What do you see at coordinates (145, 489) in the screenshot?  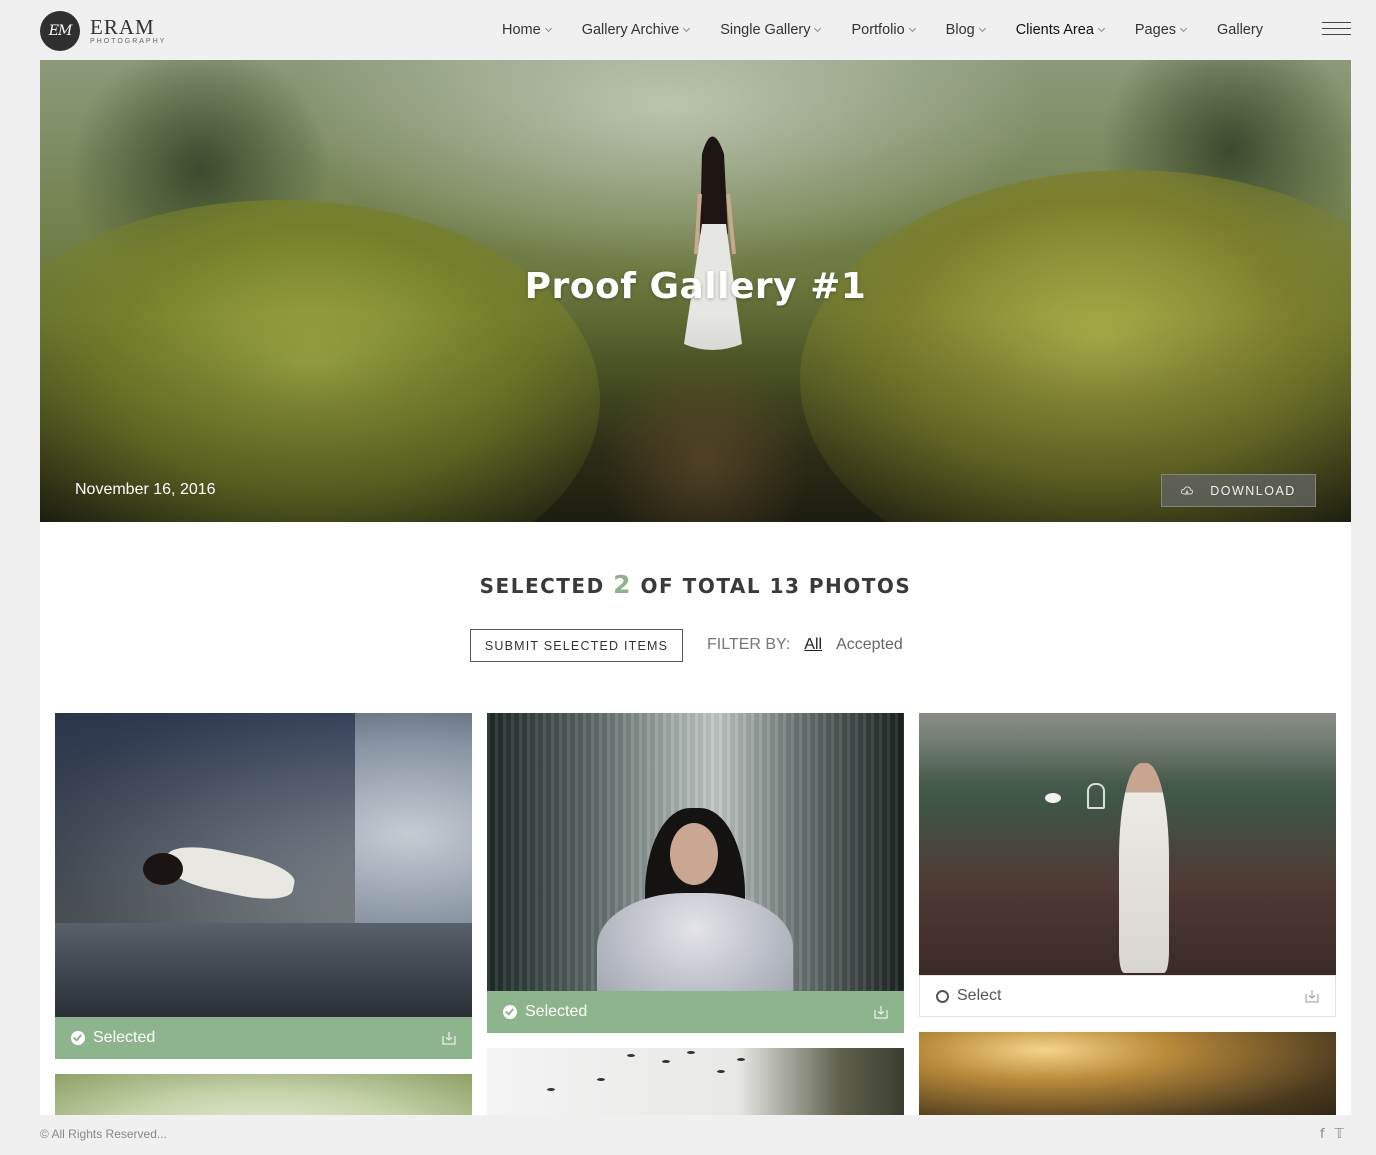 I see `gallery-date: November 16, 2016` at bounding box center [145, 489].